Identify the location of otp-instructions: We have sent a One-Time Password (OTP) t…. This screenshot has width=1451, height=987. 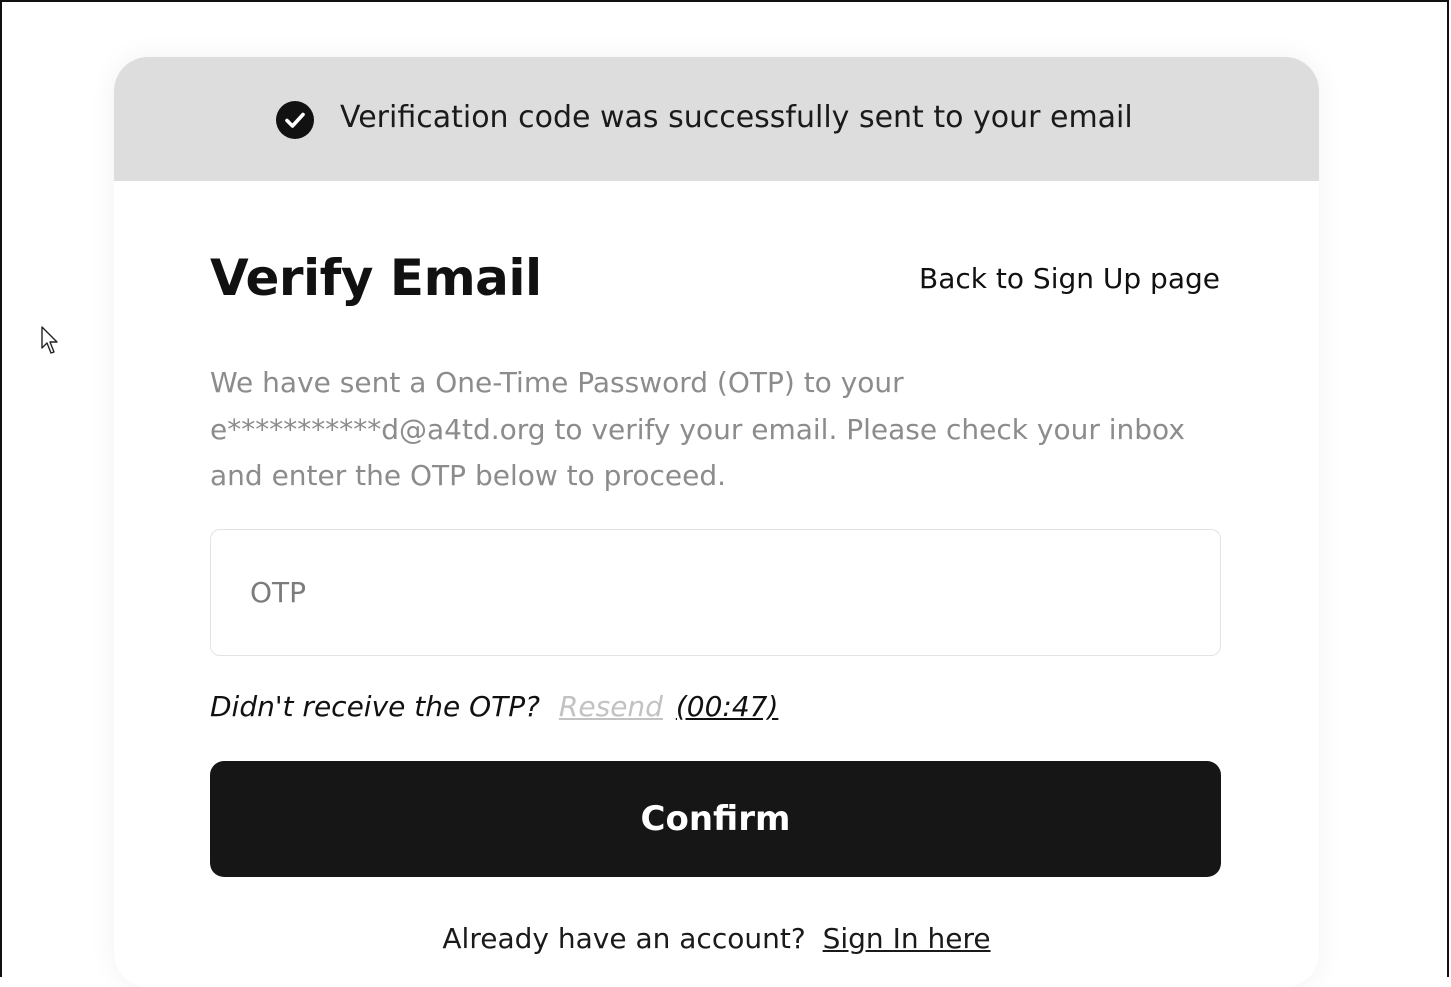
(697, 429).